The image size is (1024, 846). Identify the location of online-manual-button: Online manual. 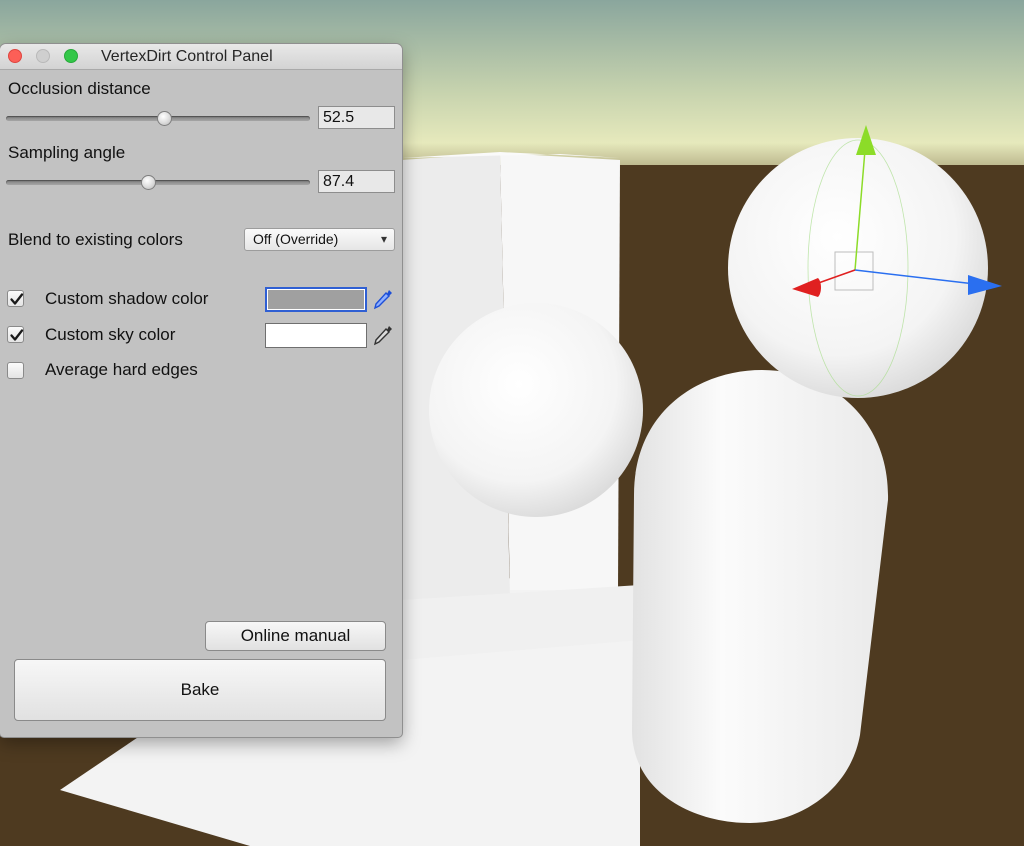
(295, 636).